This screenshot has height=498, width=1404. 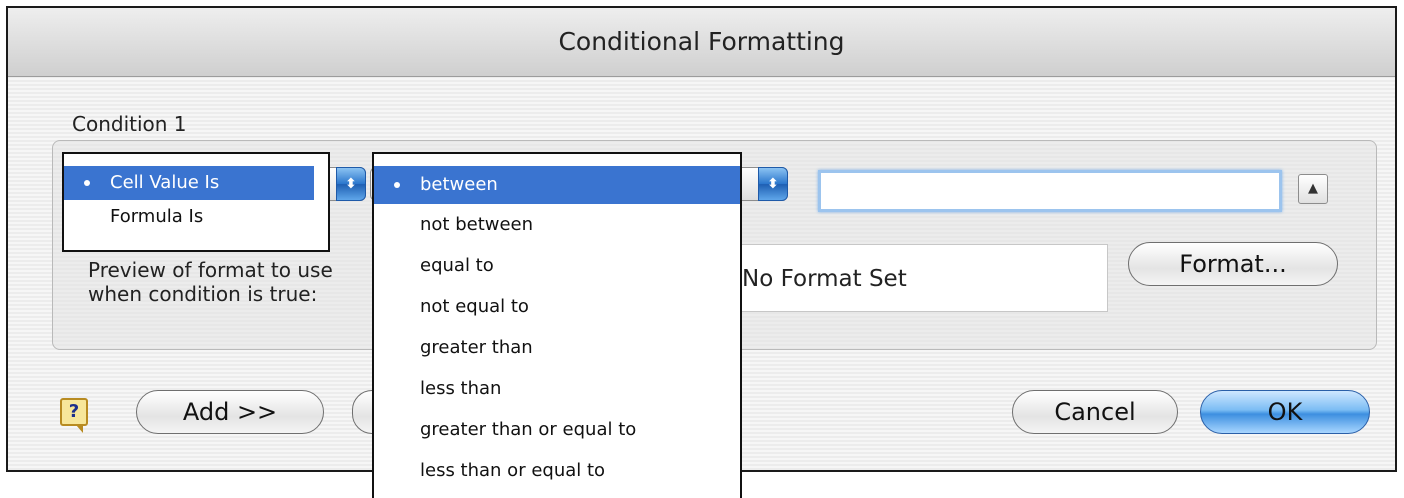 I want to click on title-bar: Conditional Formatting, so click(x=701, y=42).